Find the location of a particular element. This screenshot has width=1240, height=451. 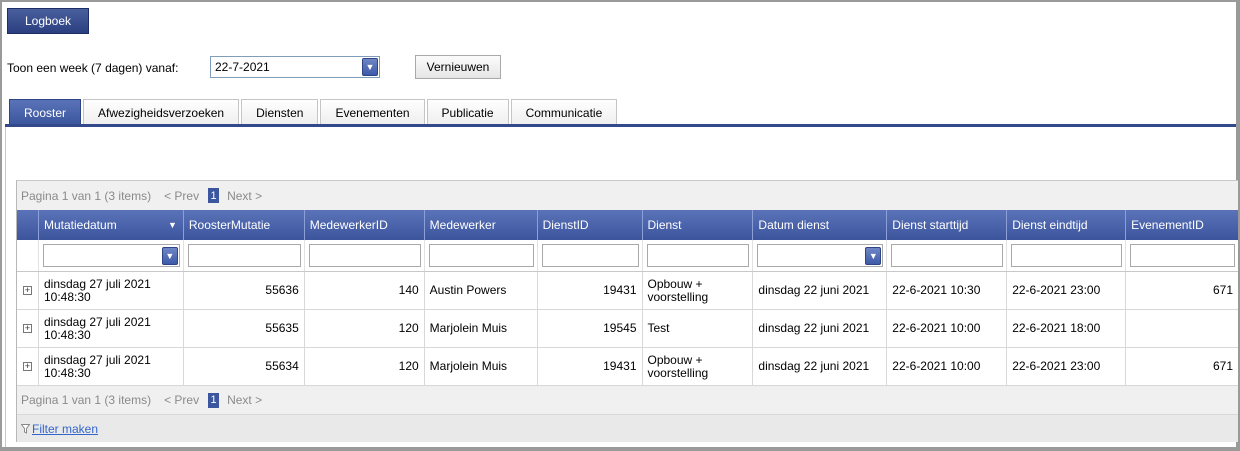

header-datum-dienst: Datum dienst is located at coordinates (820, 225).